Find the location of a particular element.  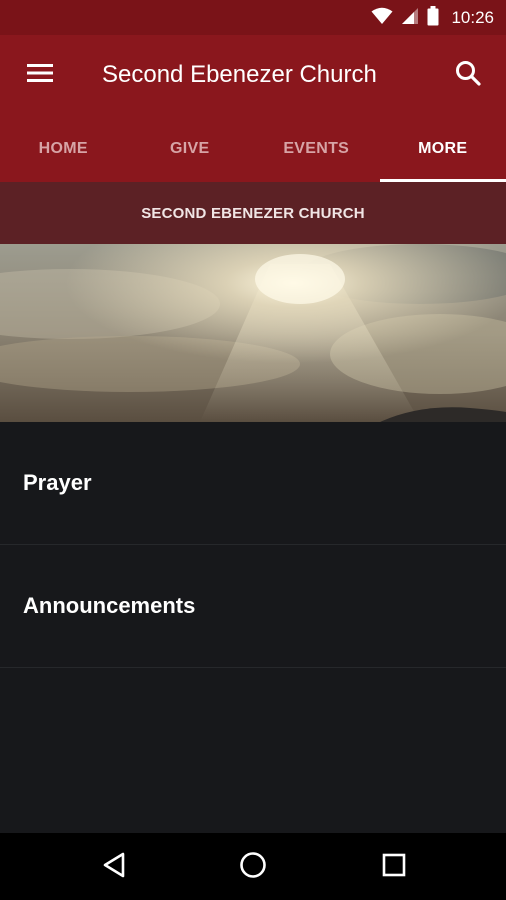

tab-give: GIVE is located at coordinates (190, 148).